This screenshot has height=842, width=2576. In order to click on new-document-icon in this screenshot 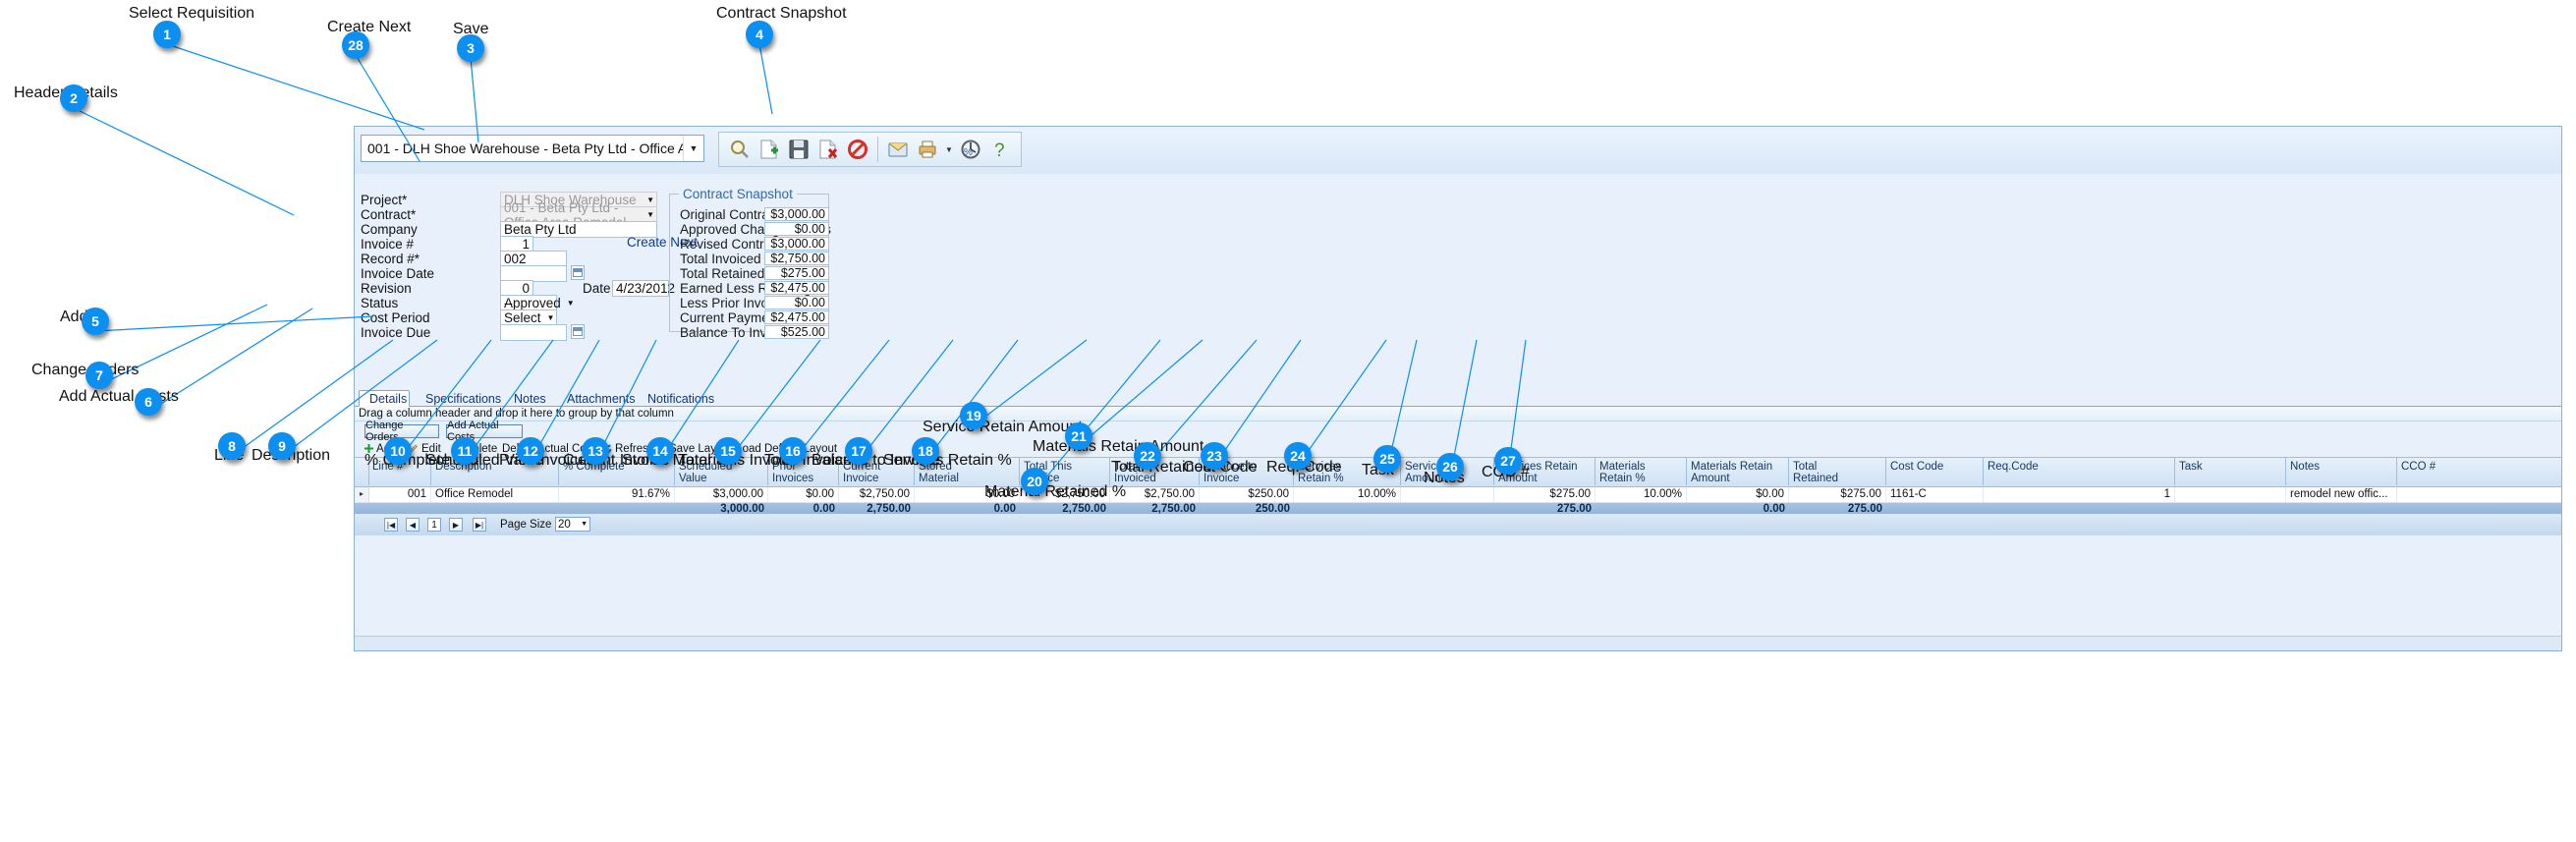, I will do `click(769, 149)`.